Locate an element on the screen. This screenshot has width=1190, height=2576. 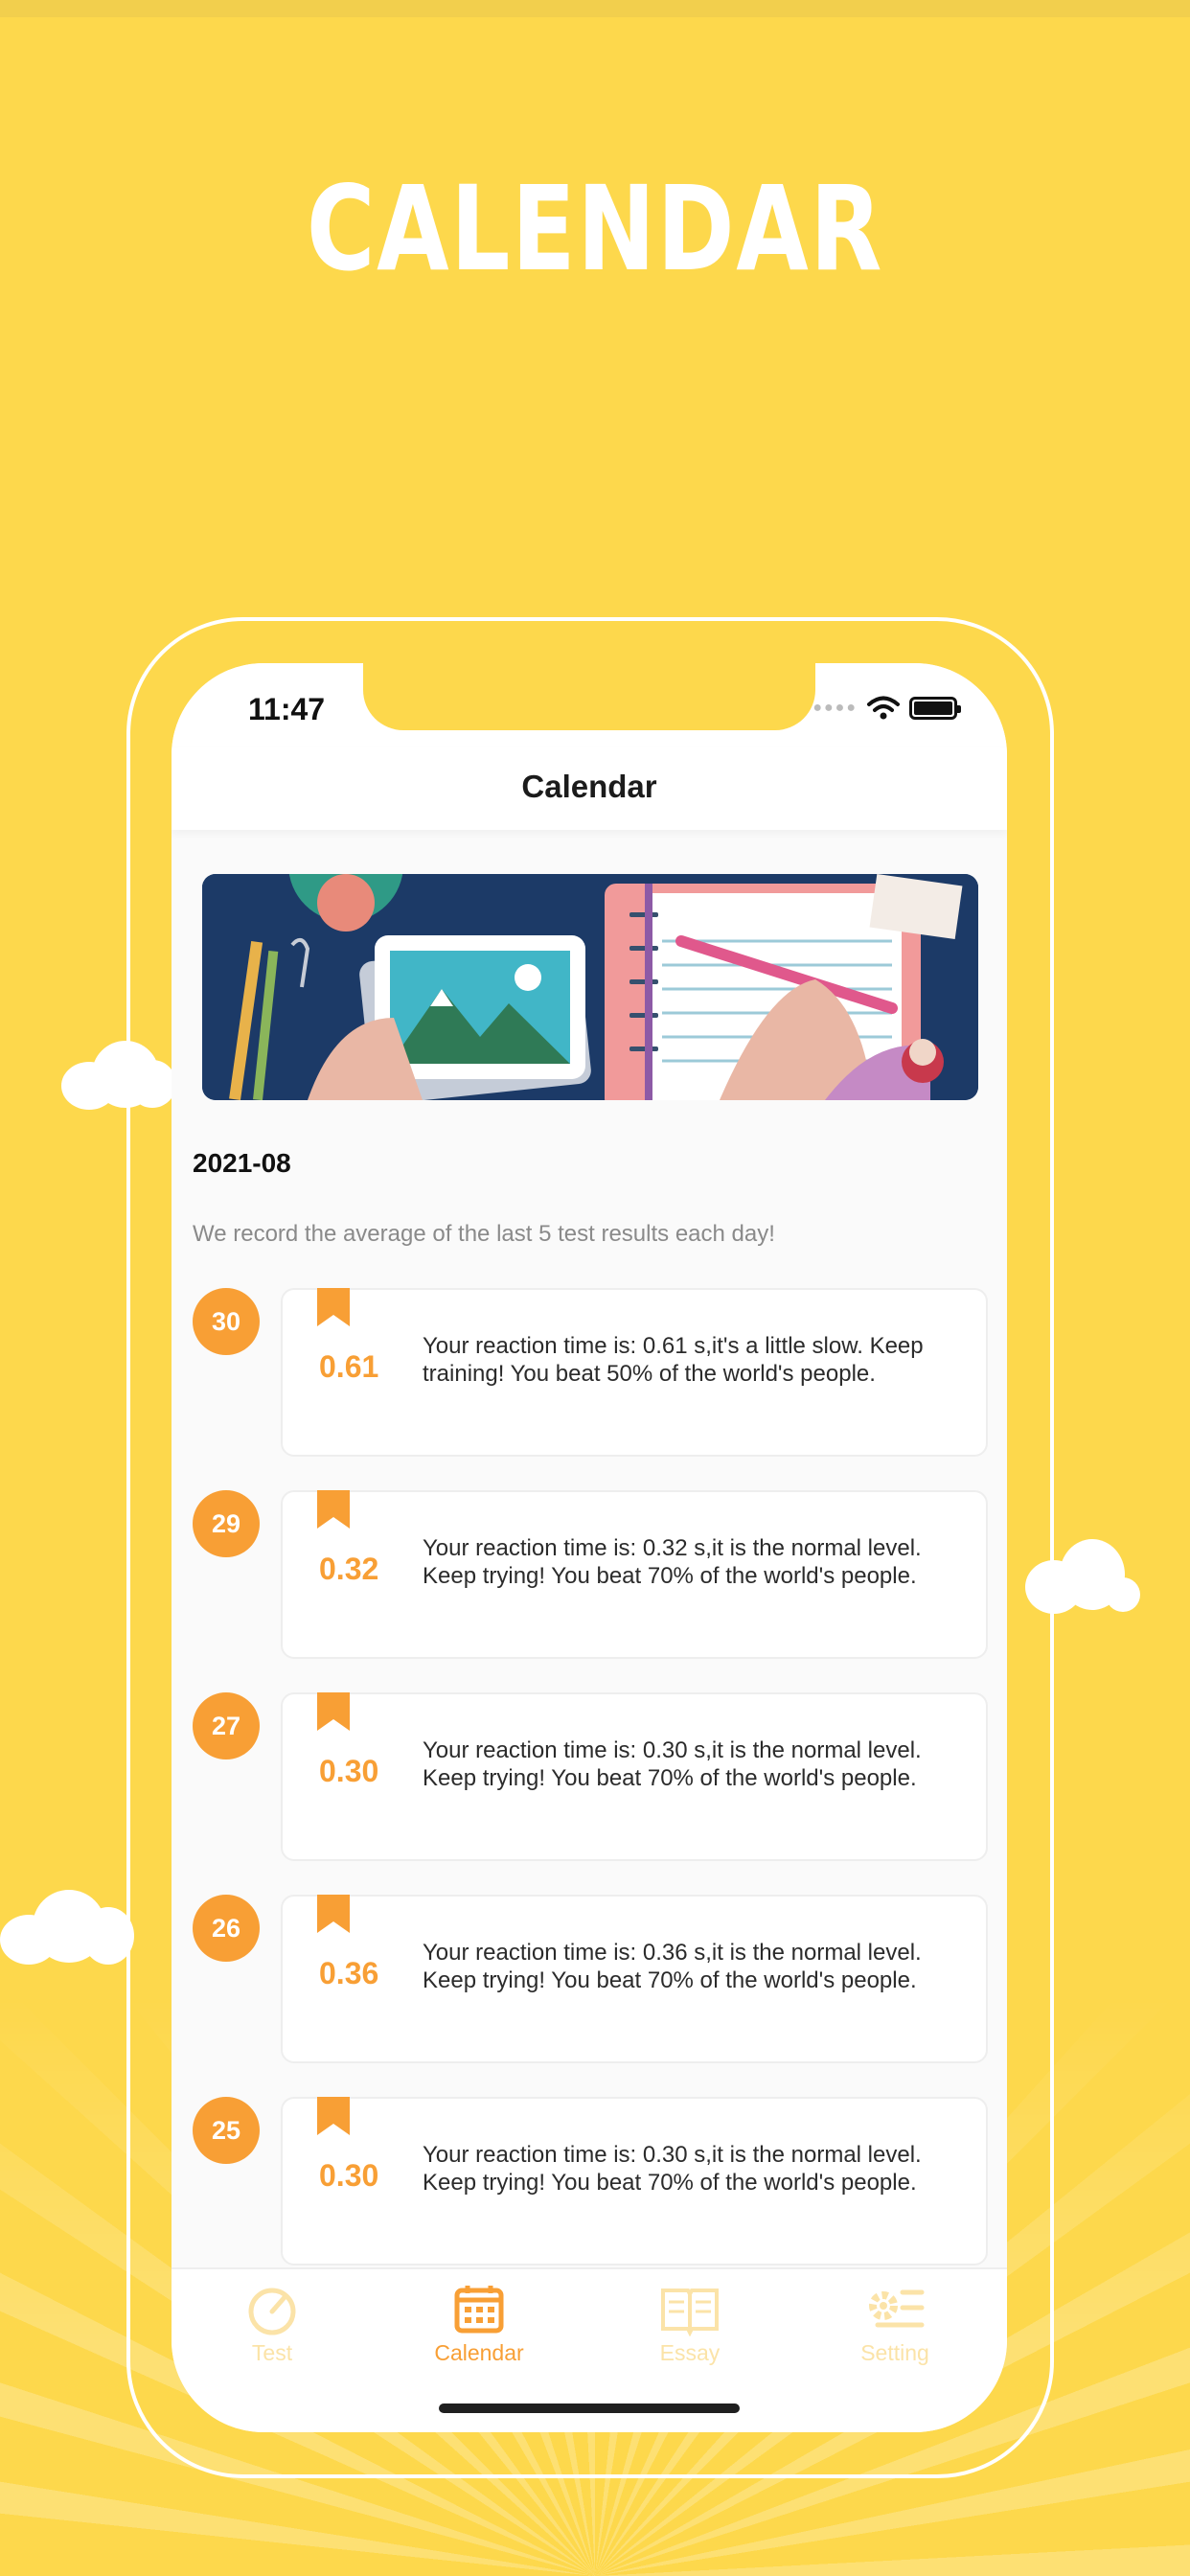
signal-dots-icon: ●●●● is located at coordinates (835, 708).